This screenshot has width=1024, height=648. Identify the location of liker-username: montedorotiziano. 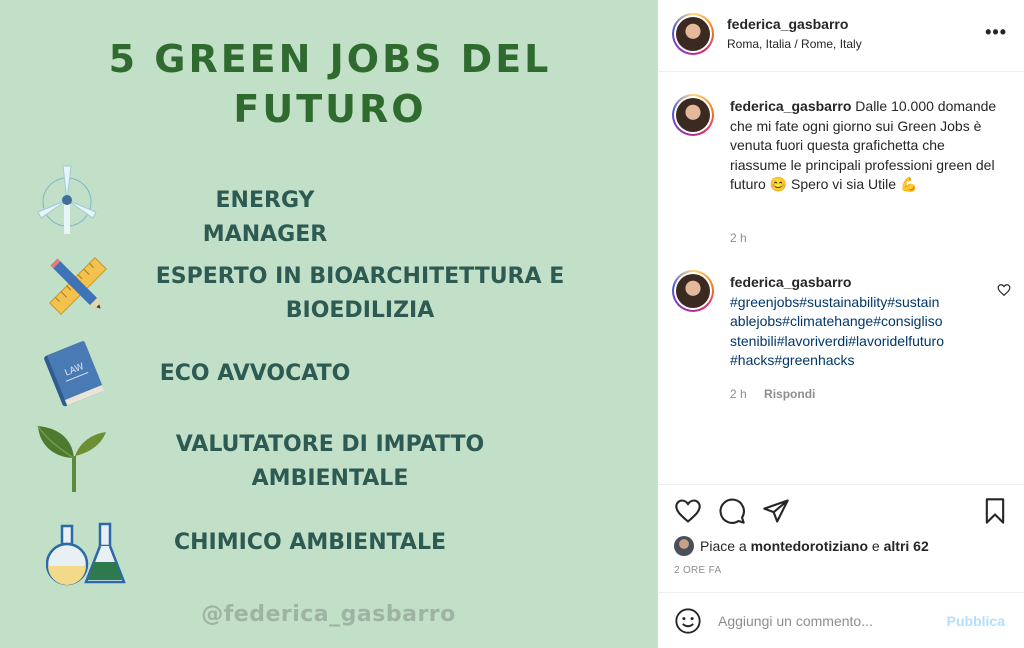
(809, 546).